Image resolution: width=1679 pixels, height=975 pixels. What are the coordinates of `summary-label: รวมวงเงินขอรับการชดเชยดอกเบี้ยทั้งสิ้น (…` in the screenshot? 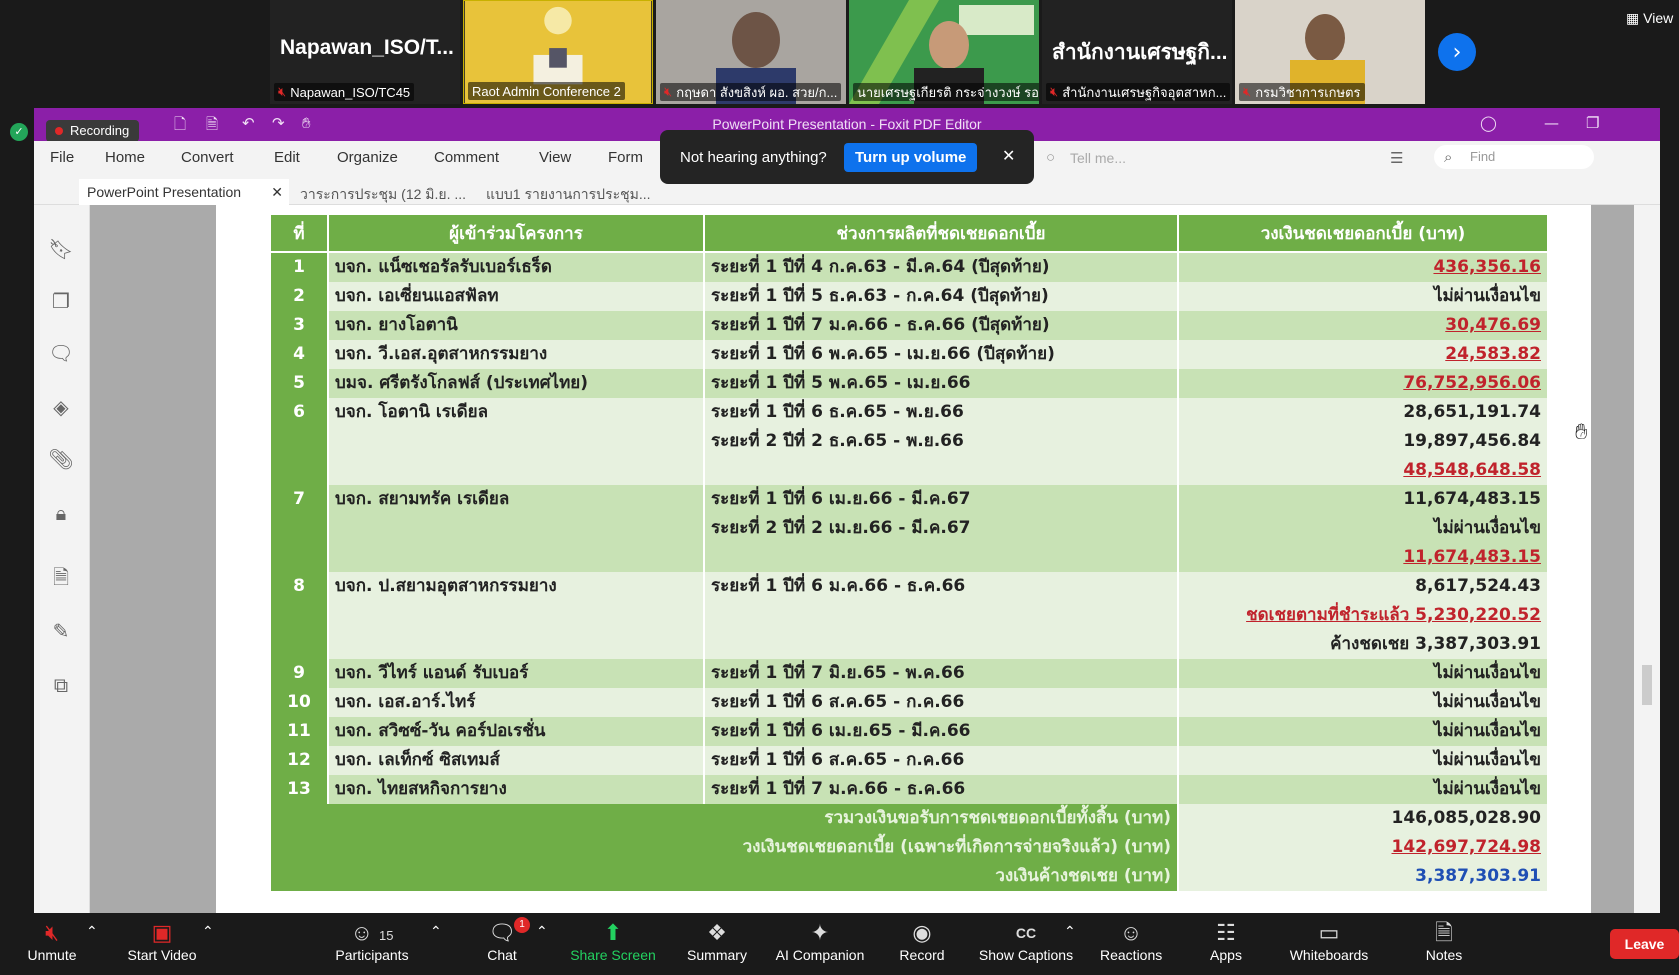 It's located at (724, 818).